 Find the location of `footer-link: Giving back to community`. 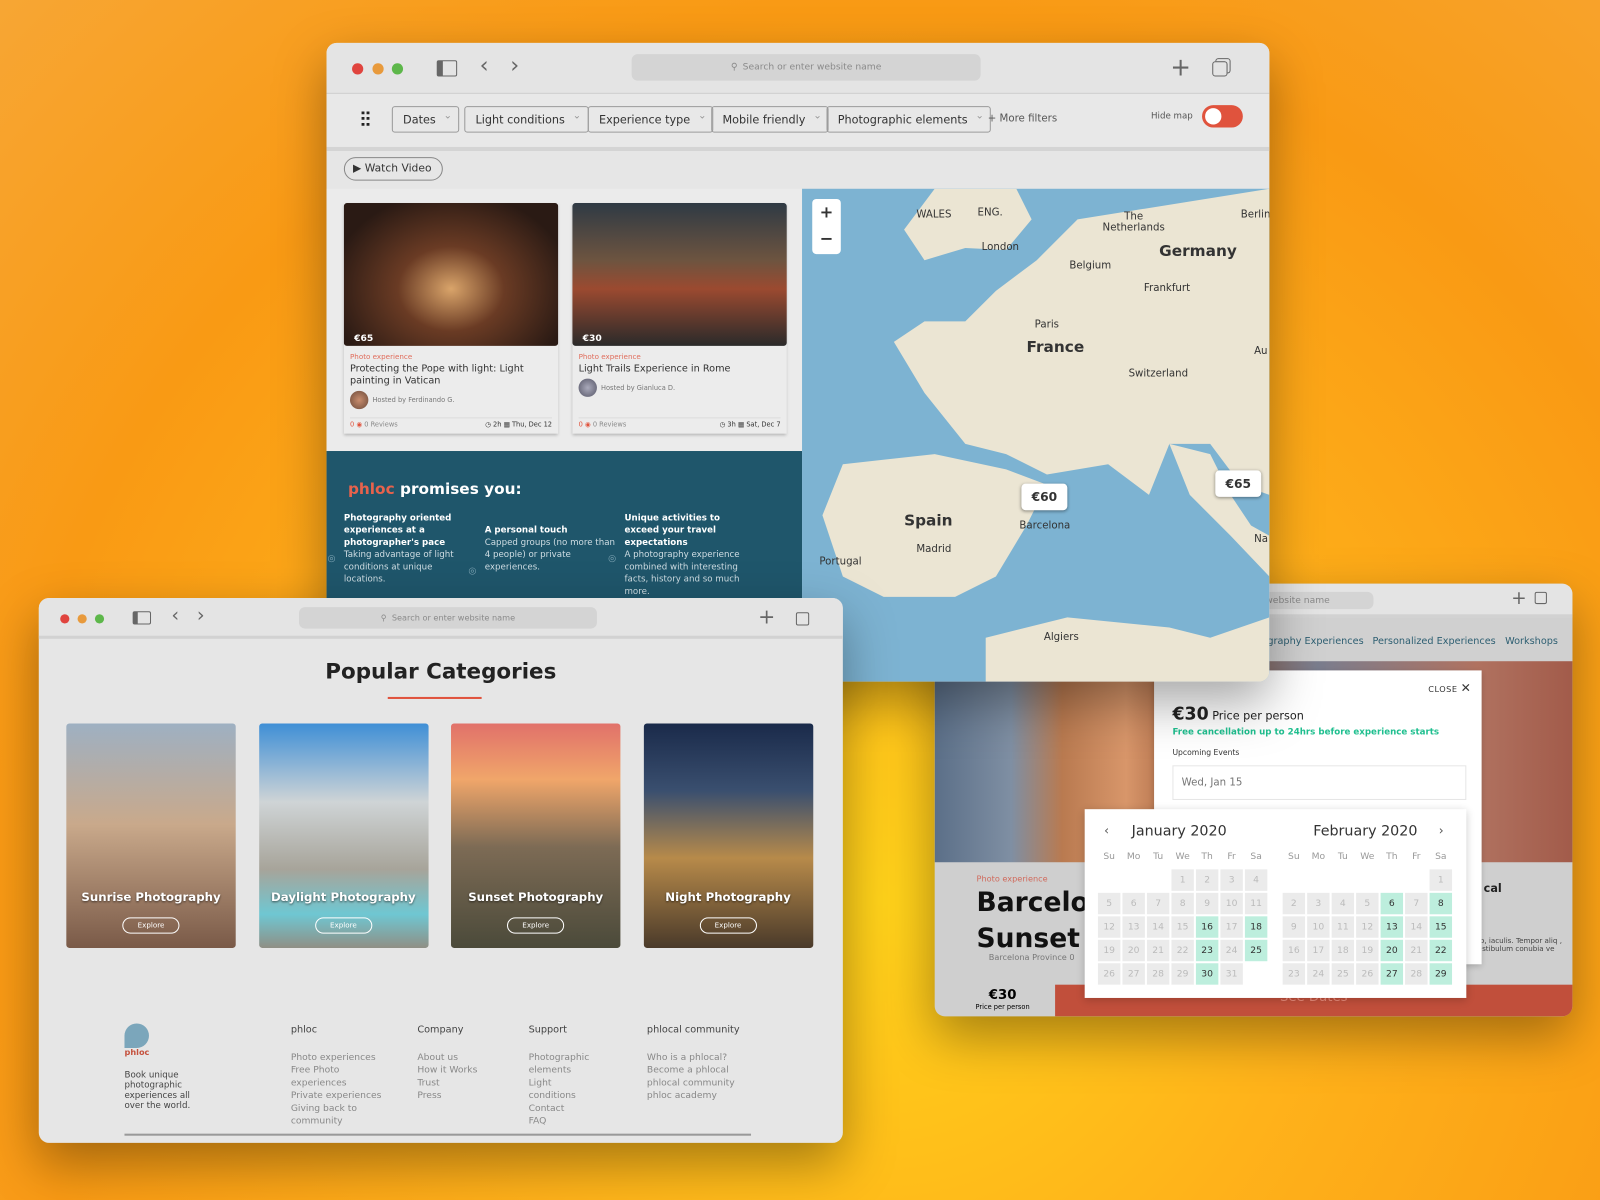

footer-link: Giving back to community is located at coordinates (342, 1116).